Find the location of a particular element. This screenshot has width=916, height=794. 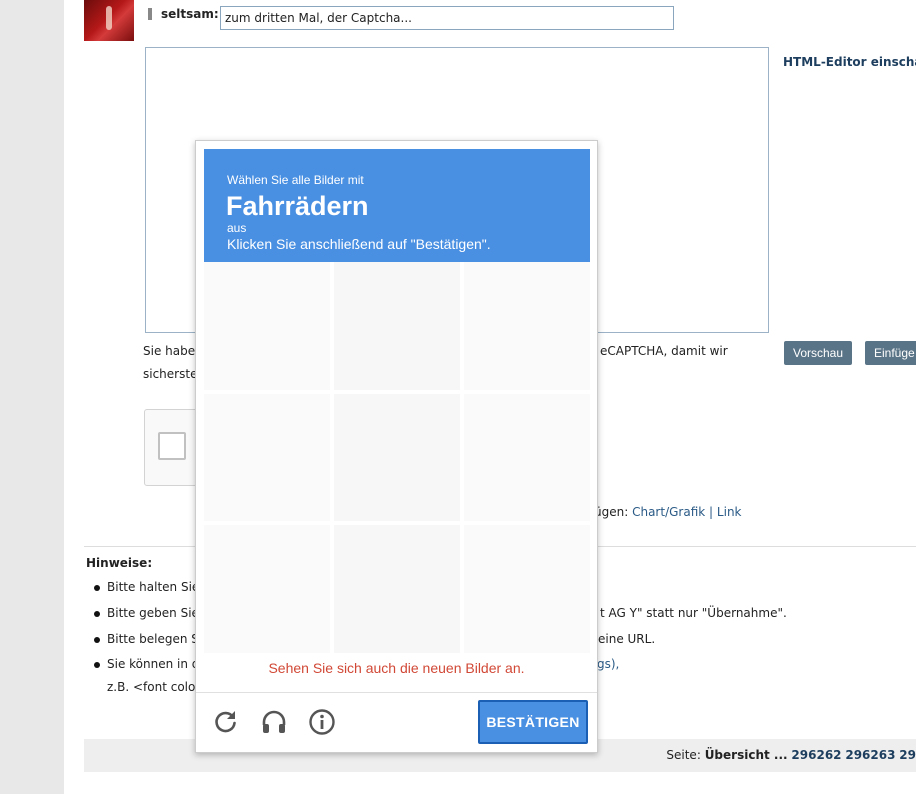

left-gutter is located at coordinates (32, 397).